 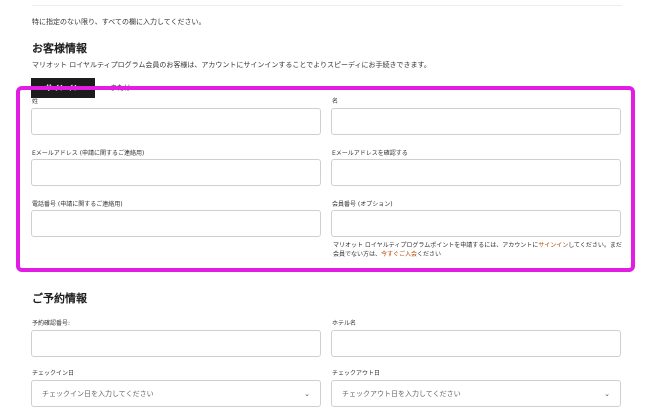 What do you see at coordinates (327, 5) in the screenshot?
I see `top-divider` at bounding box center [327, 5].